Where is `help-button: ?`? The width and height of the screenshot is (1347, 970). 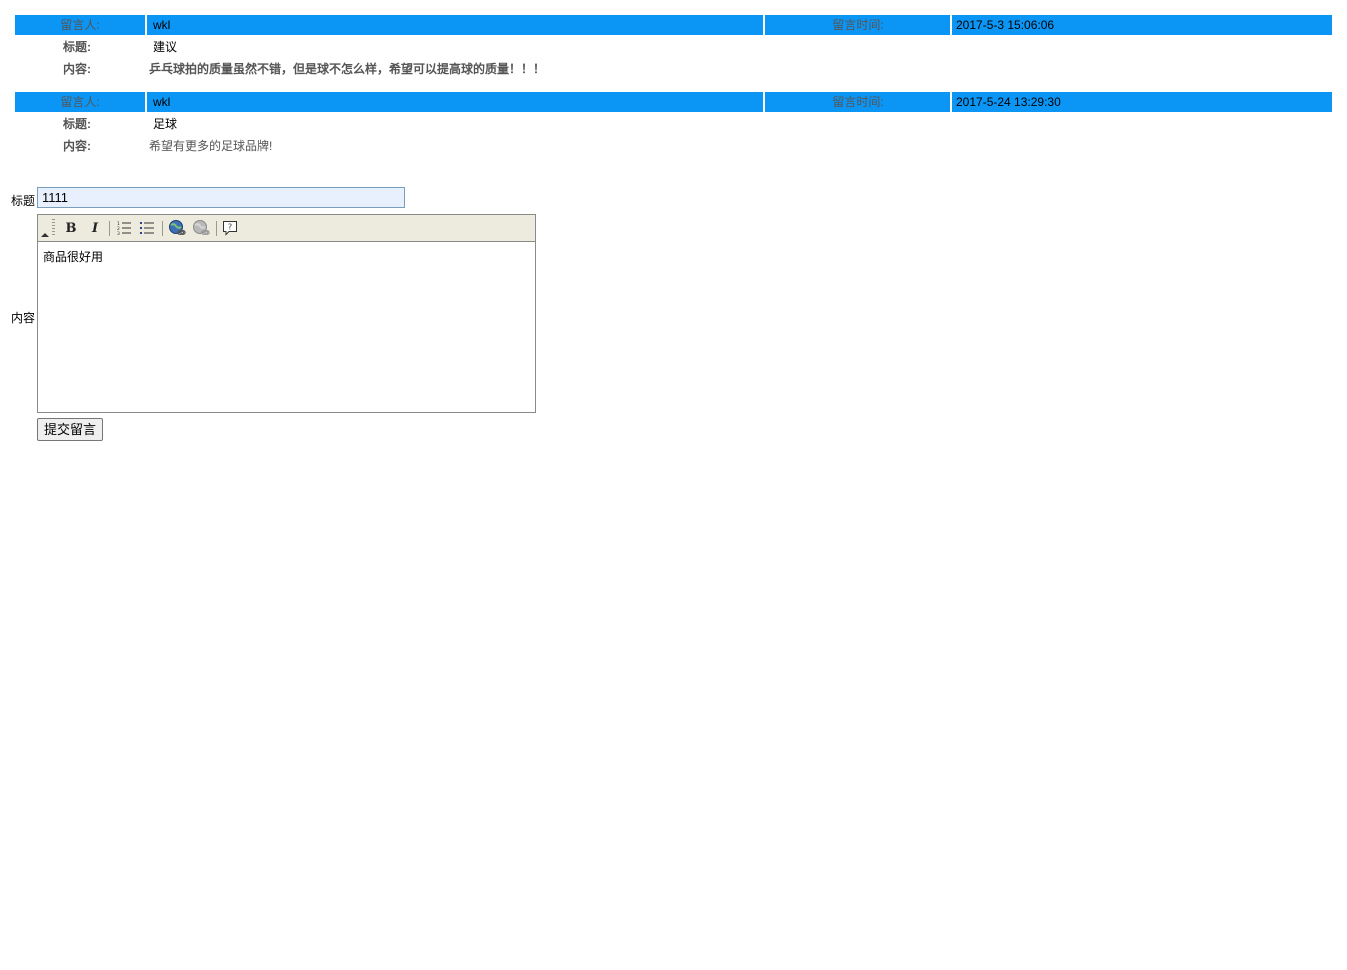 help-button: ? is located at coordinates (230, 228).